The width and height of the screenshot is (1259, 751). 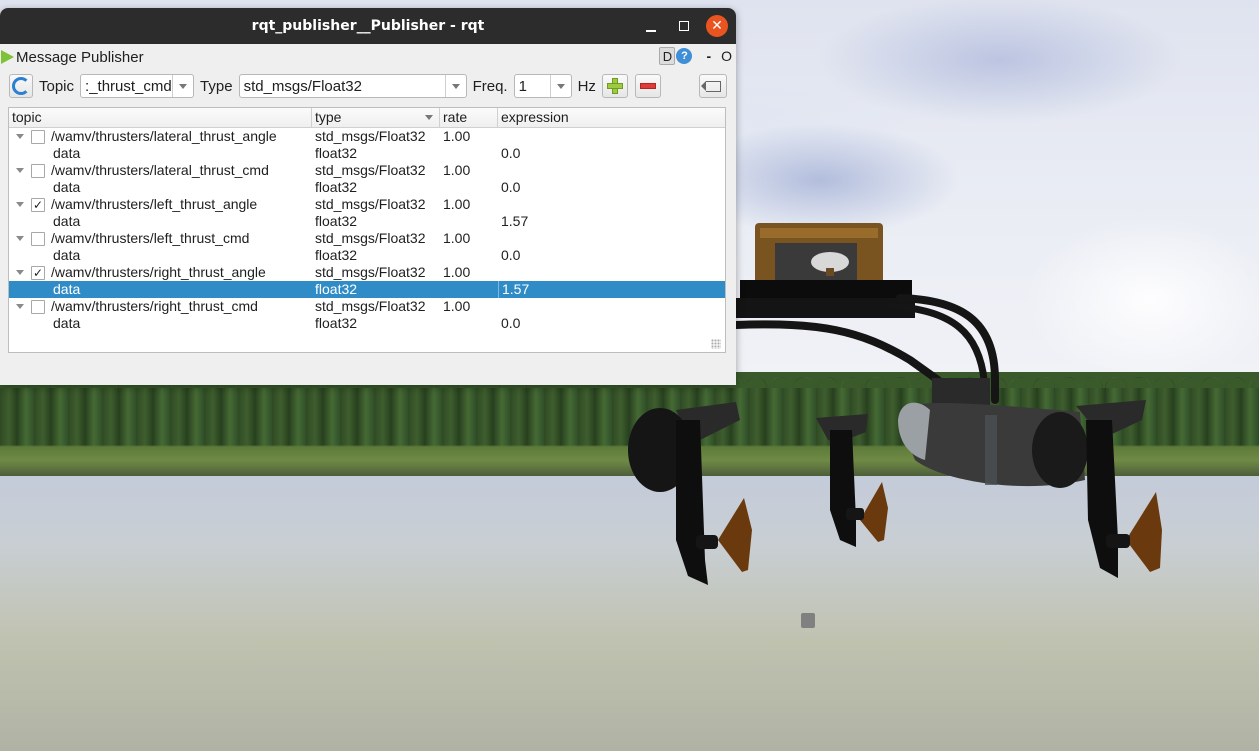 I want to click on column-header-topic: topic, so click(x=160, y=117).